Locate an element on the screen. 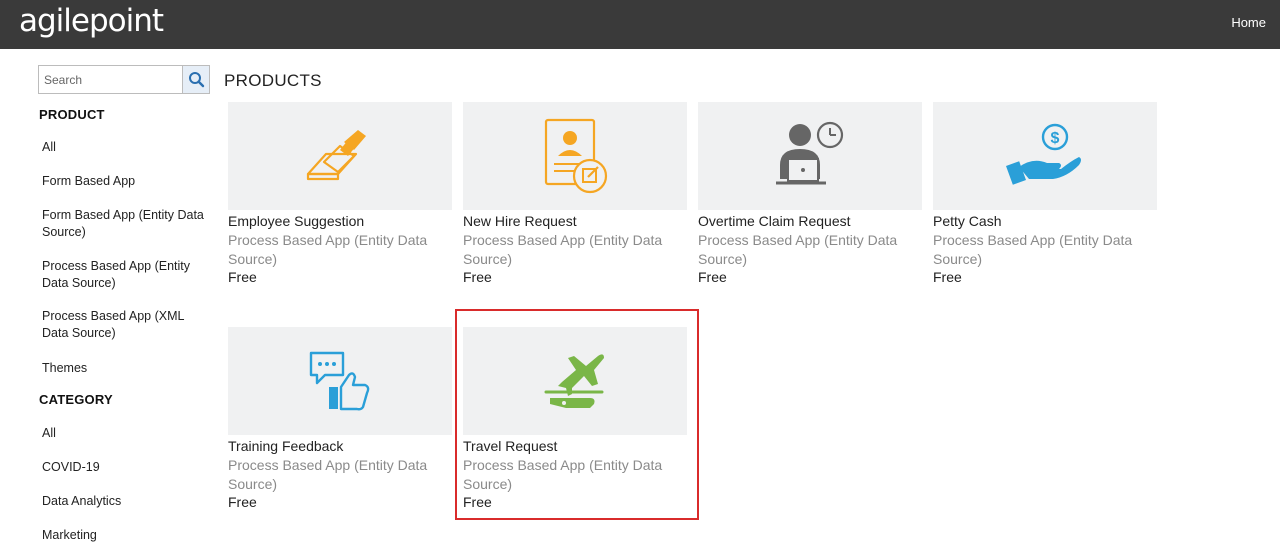 This screenshot has height=543, width=1280. product-filter-form-based-app: Form Based App is located at coordinates (127, 181).